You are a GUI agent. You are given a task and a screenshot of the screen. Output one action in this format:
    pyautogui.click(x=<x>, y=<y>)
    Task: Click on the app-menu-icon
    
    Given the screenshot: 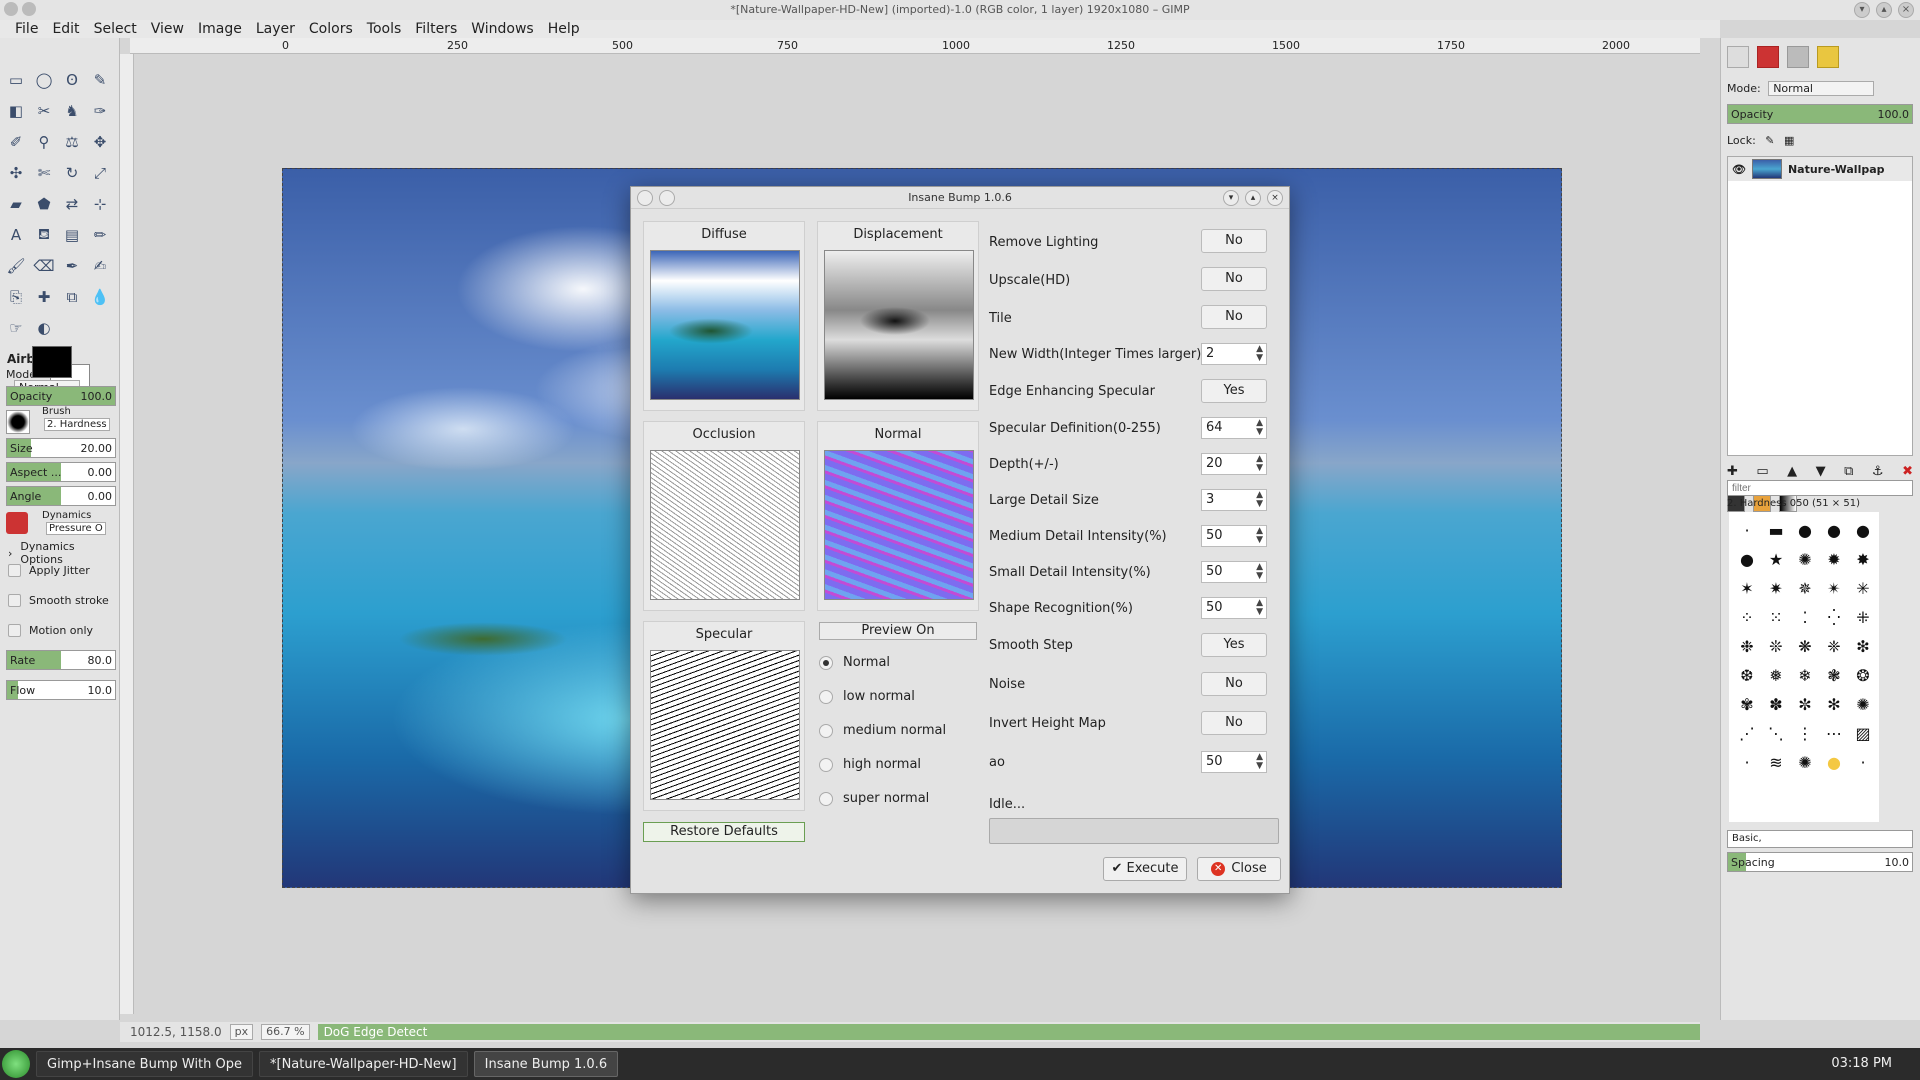 What is the action you would take?
    pyautogui.click(x=11, y=9)
    